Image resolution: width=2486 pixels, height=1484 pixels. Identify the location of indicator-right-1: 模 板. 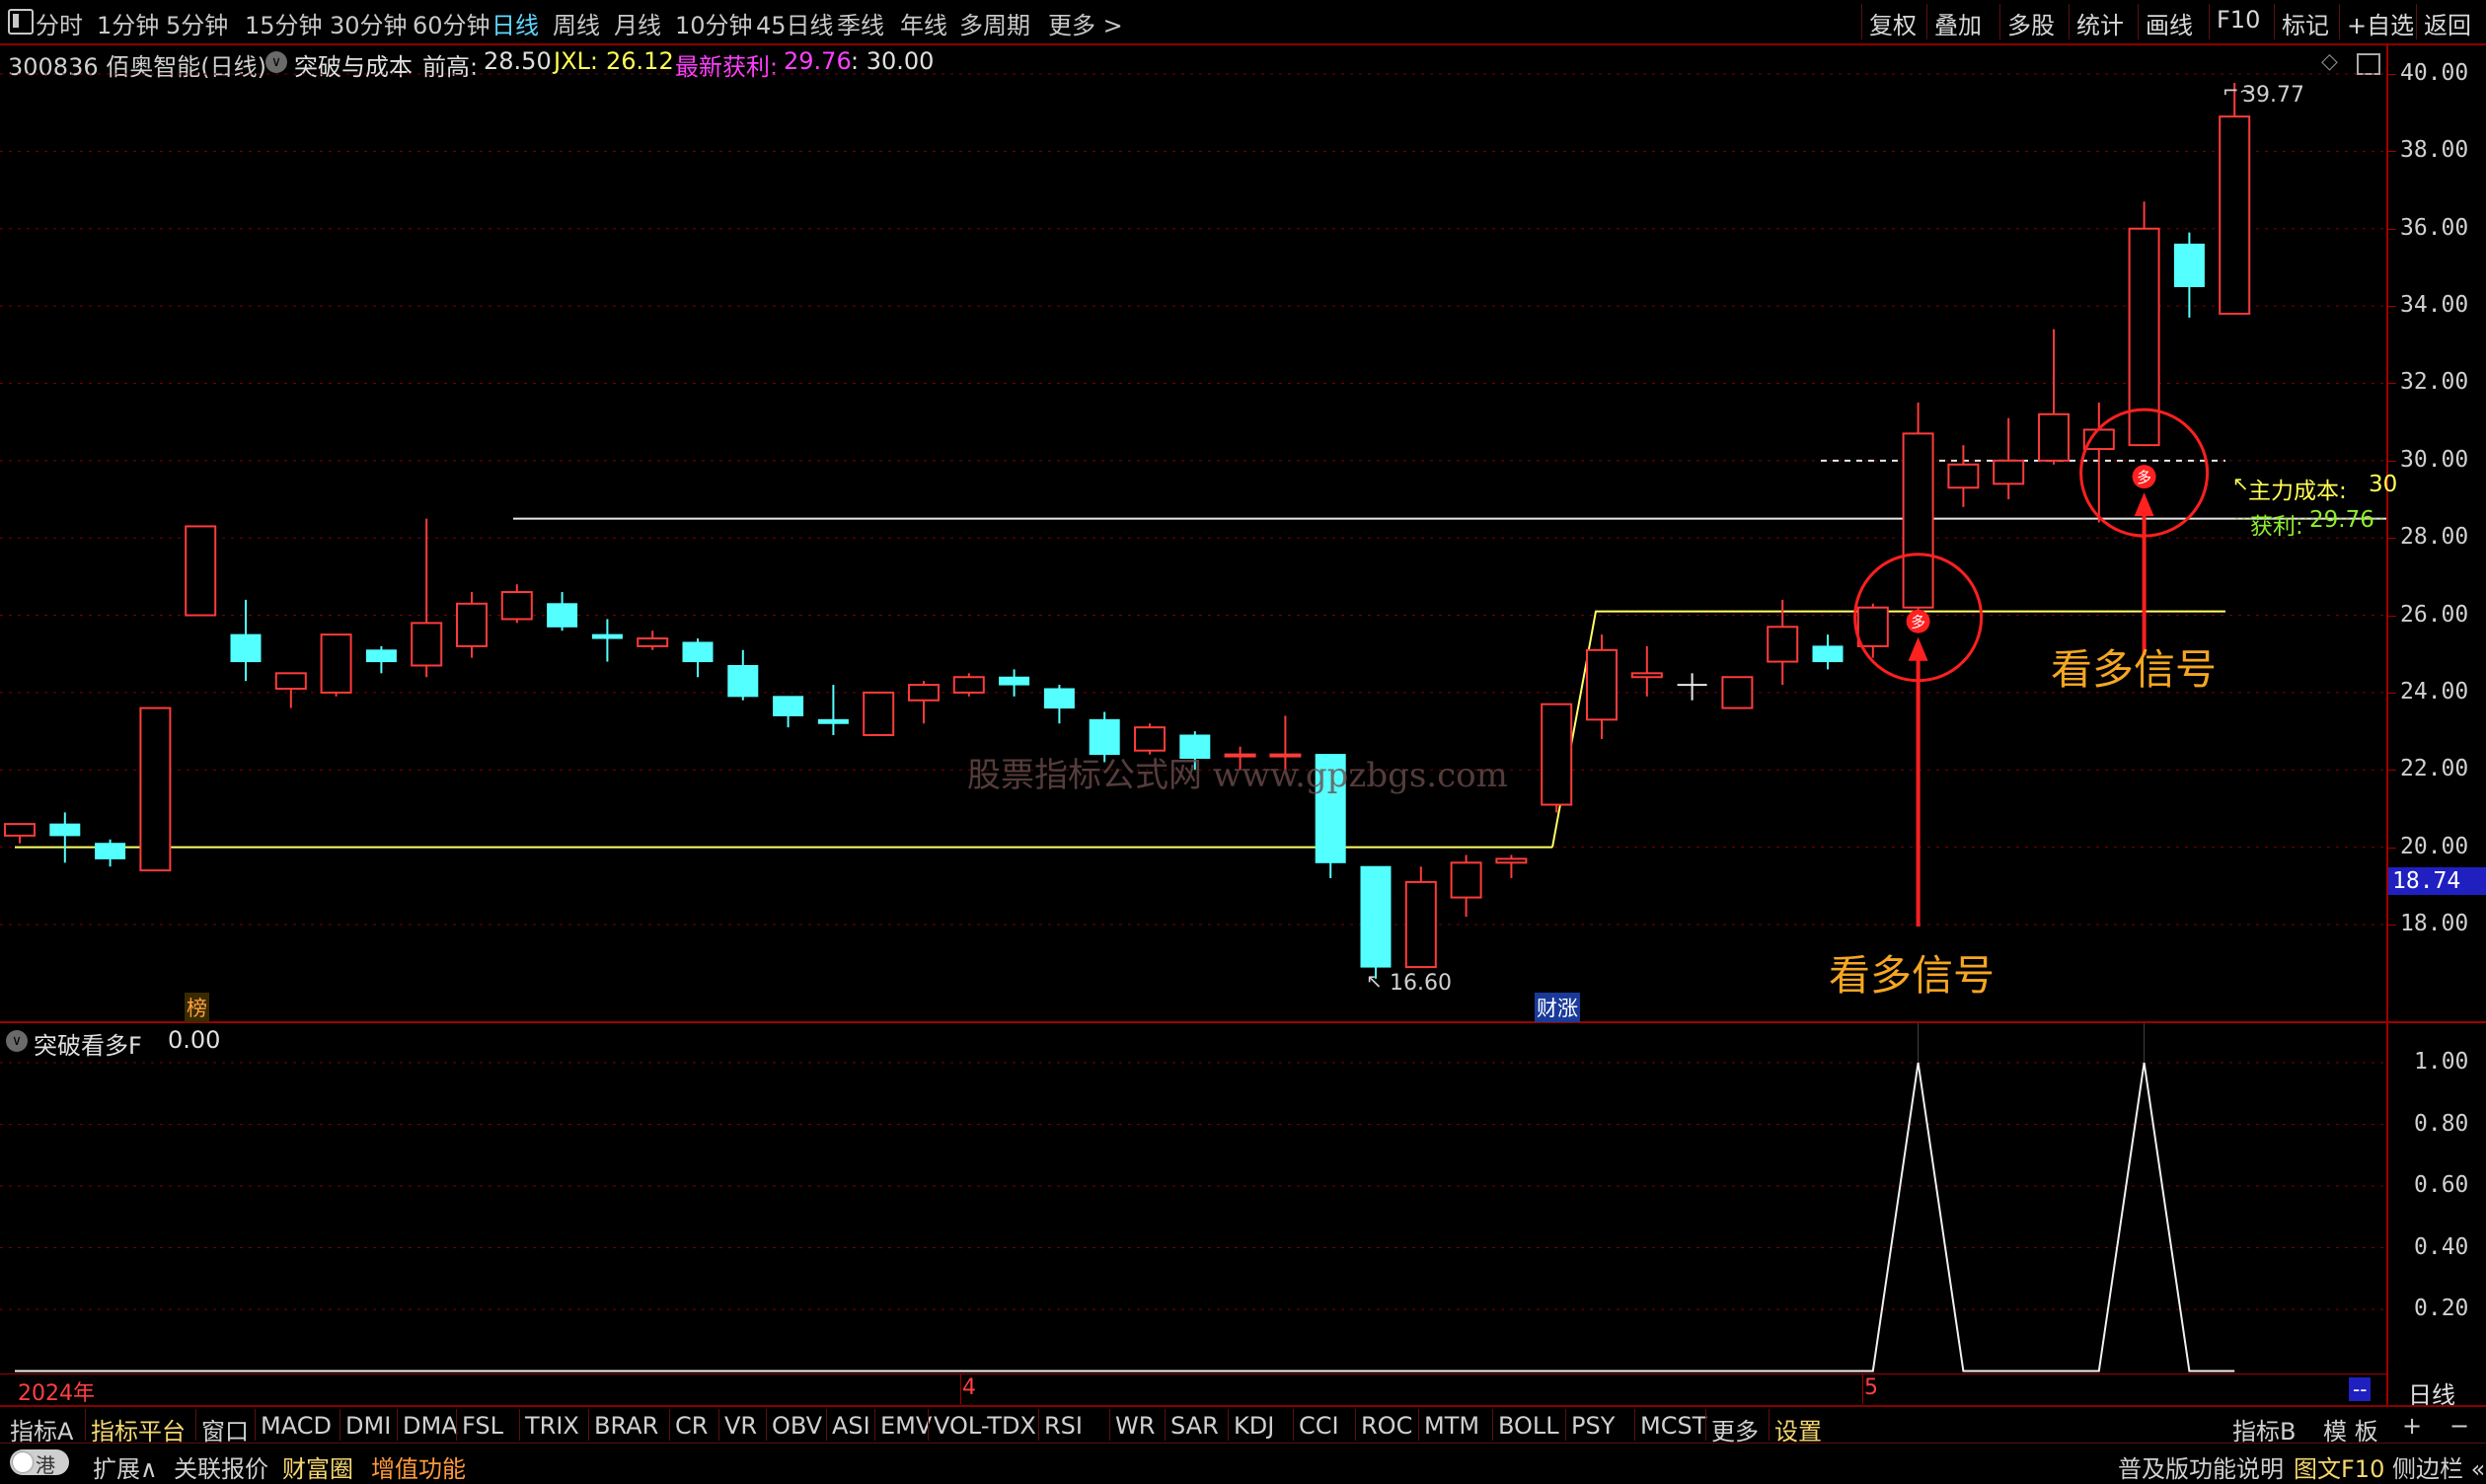
(2350, 1429).